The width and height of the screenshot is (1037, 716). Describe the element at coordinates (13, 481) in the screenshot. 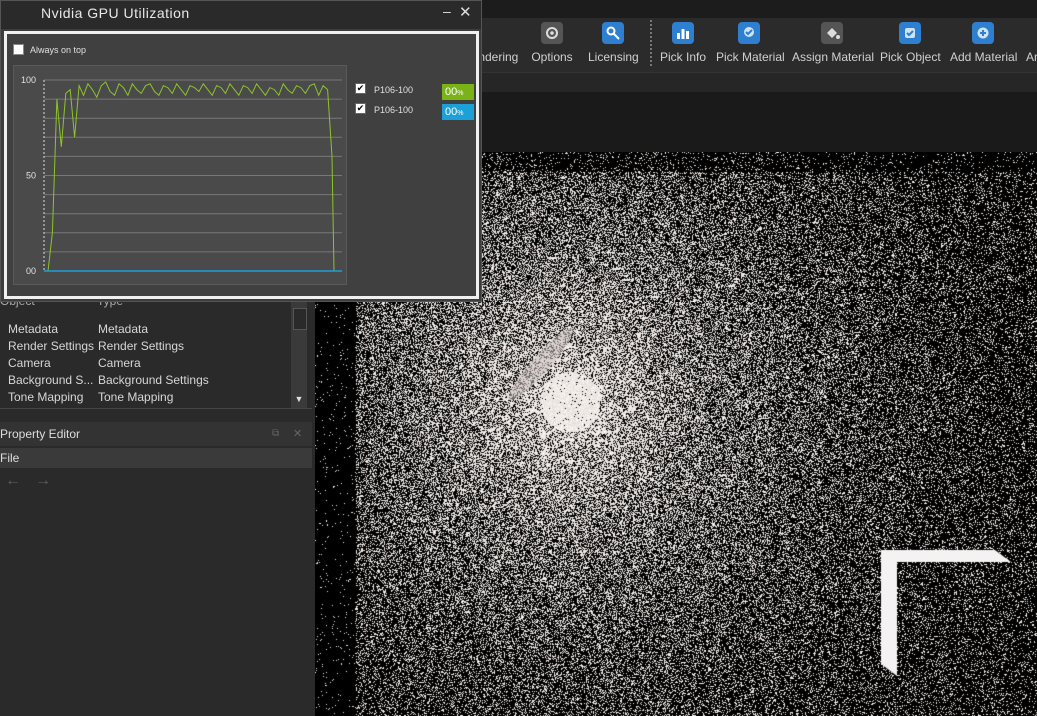

I see `back-arrow-icon: ←` at that location.